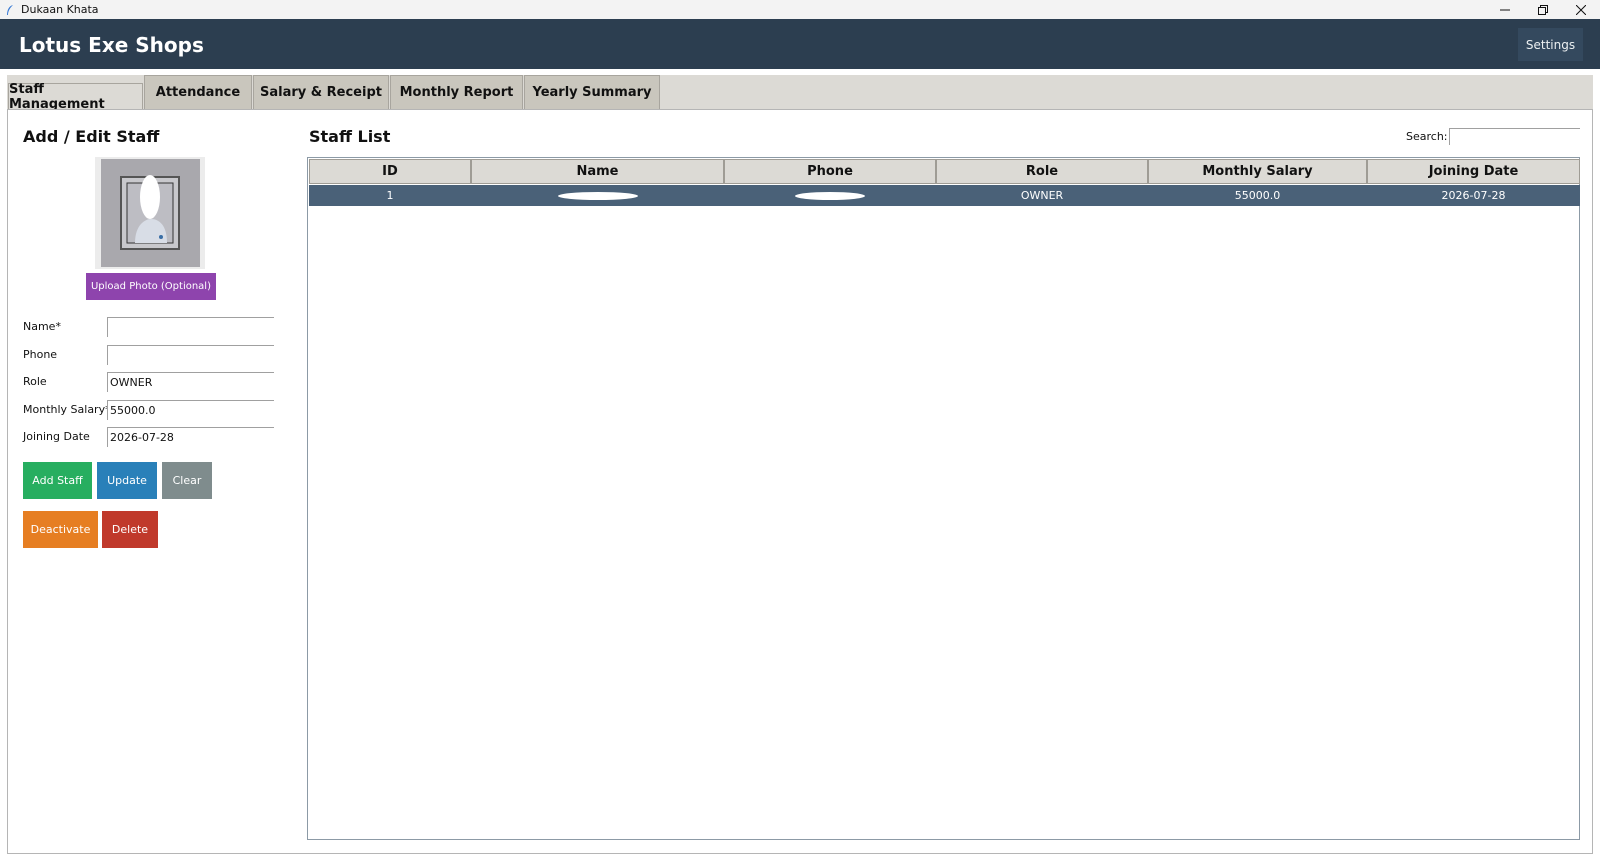 This screenshot has width=1600, height=855. I want to click on tab-monthly-report: Monthly Report, so click(456, 92).